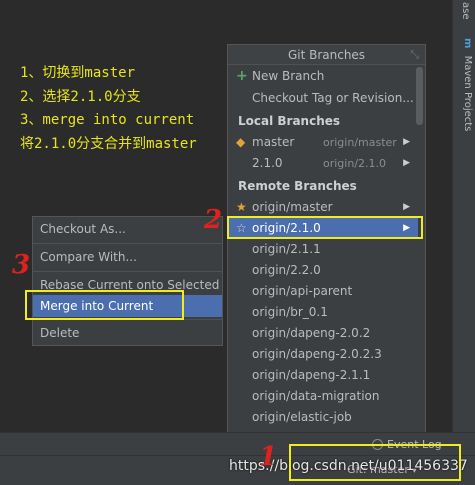 This screenshot has width=475, height=485. What do you see at coordinates (297, 186) in the screenshot?
I see `remote-branches-label: Remote Branches` at bounding box center [297, 186].